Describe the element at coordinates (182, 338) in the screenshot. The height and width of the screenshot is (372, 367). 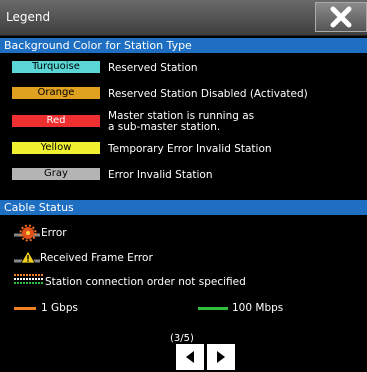
I see `page-indicator: (3/5)` at that location.